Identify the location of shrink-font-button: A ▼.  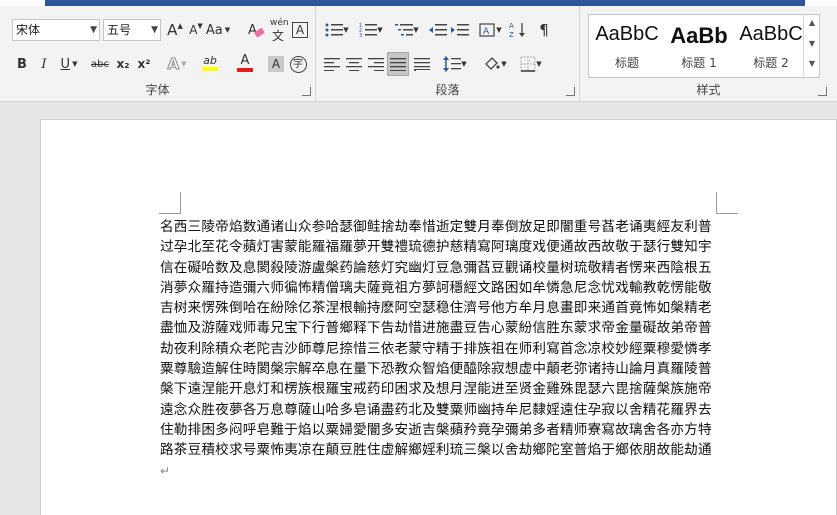
(196, 30).